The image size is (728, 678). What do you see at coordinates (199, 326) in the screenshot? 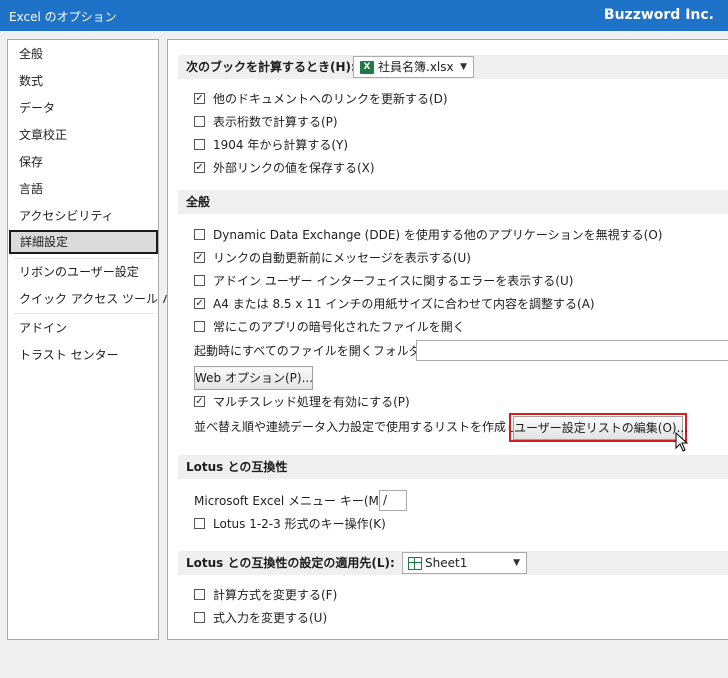
I see `checkbox-open-encrypted-files` at bounding box center [199, 326].